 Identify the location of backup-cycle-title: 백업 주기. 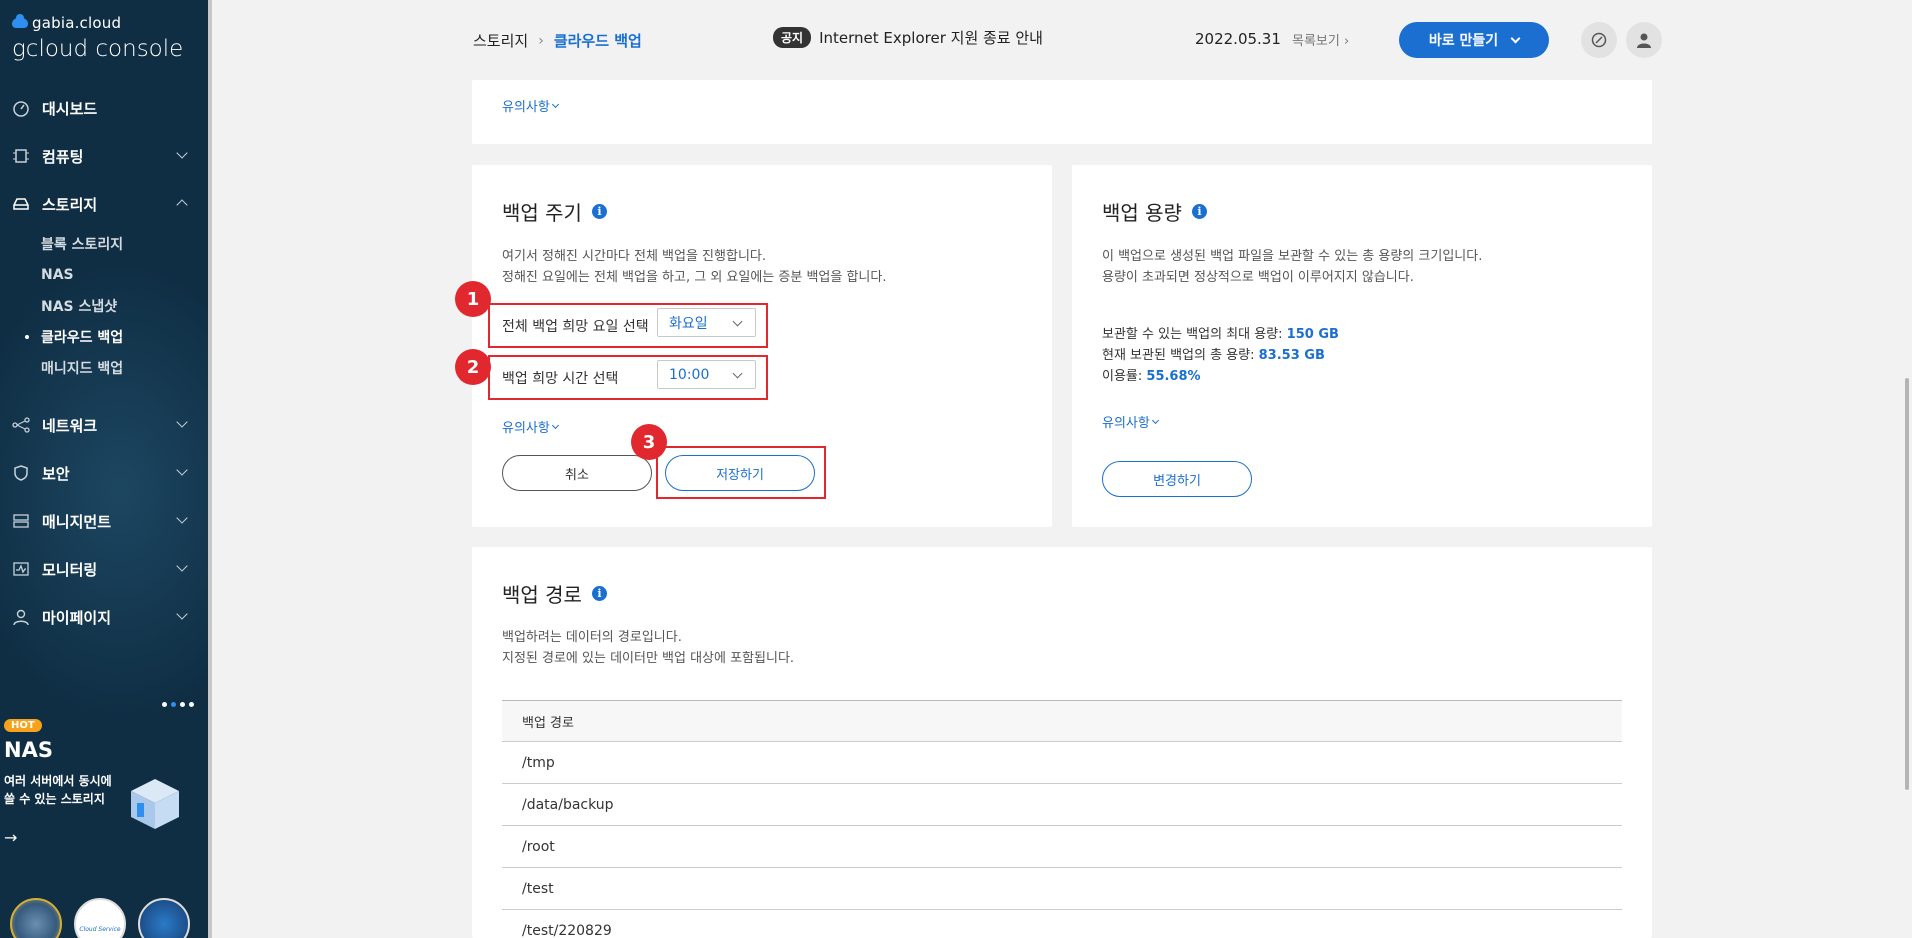
(542, 213).